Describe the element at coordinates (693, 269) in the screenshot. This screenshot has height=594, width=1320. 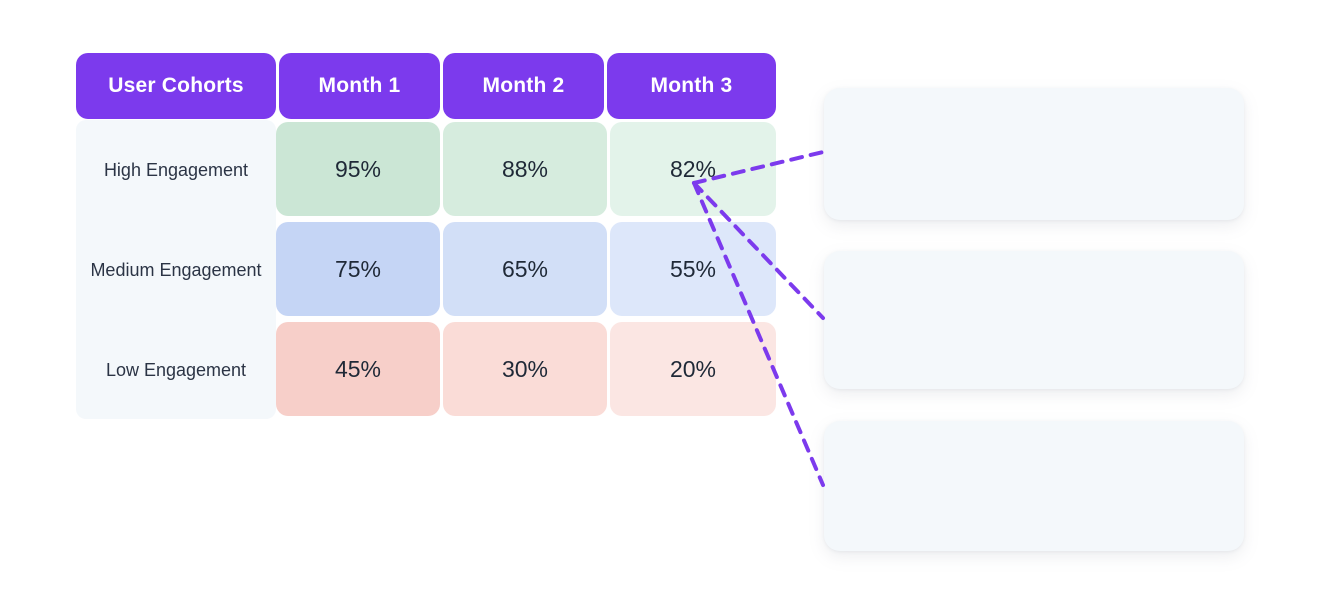
I see `cell-medium-month-3: 55%` at that location.